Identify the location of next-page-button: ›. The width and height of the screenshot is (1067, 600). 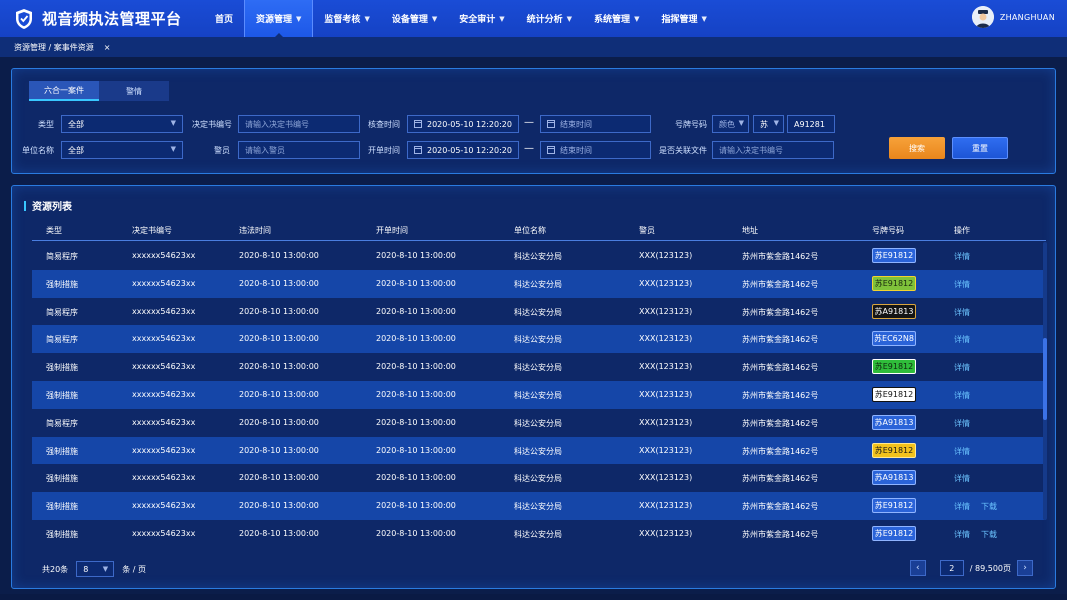
(1025, 568).